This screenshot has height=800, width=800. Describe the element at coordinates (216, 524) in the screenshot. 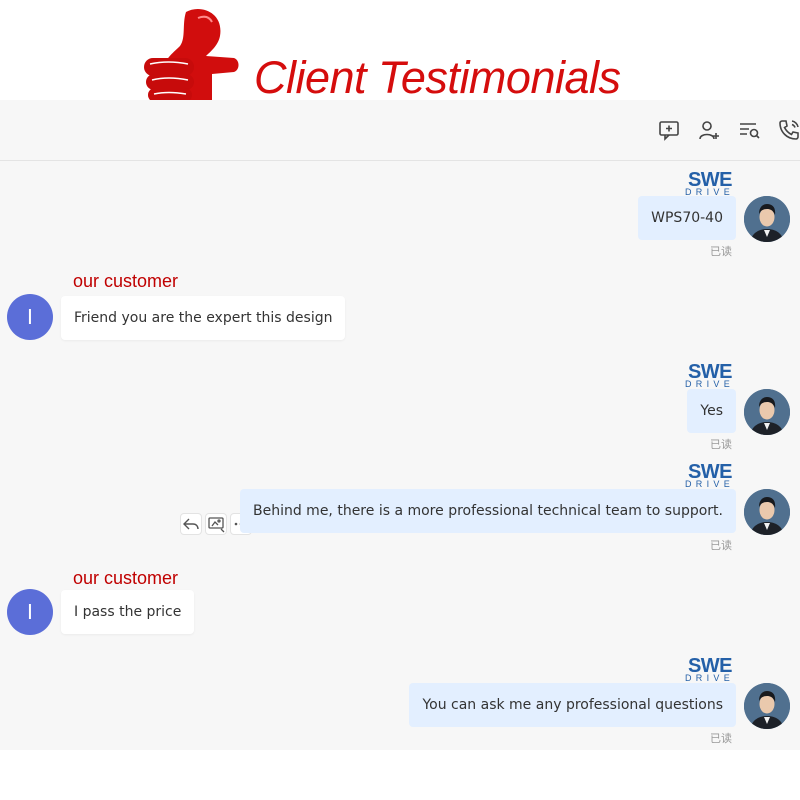

I see `screenshot-icon` at that location.